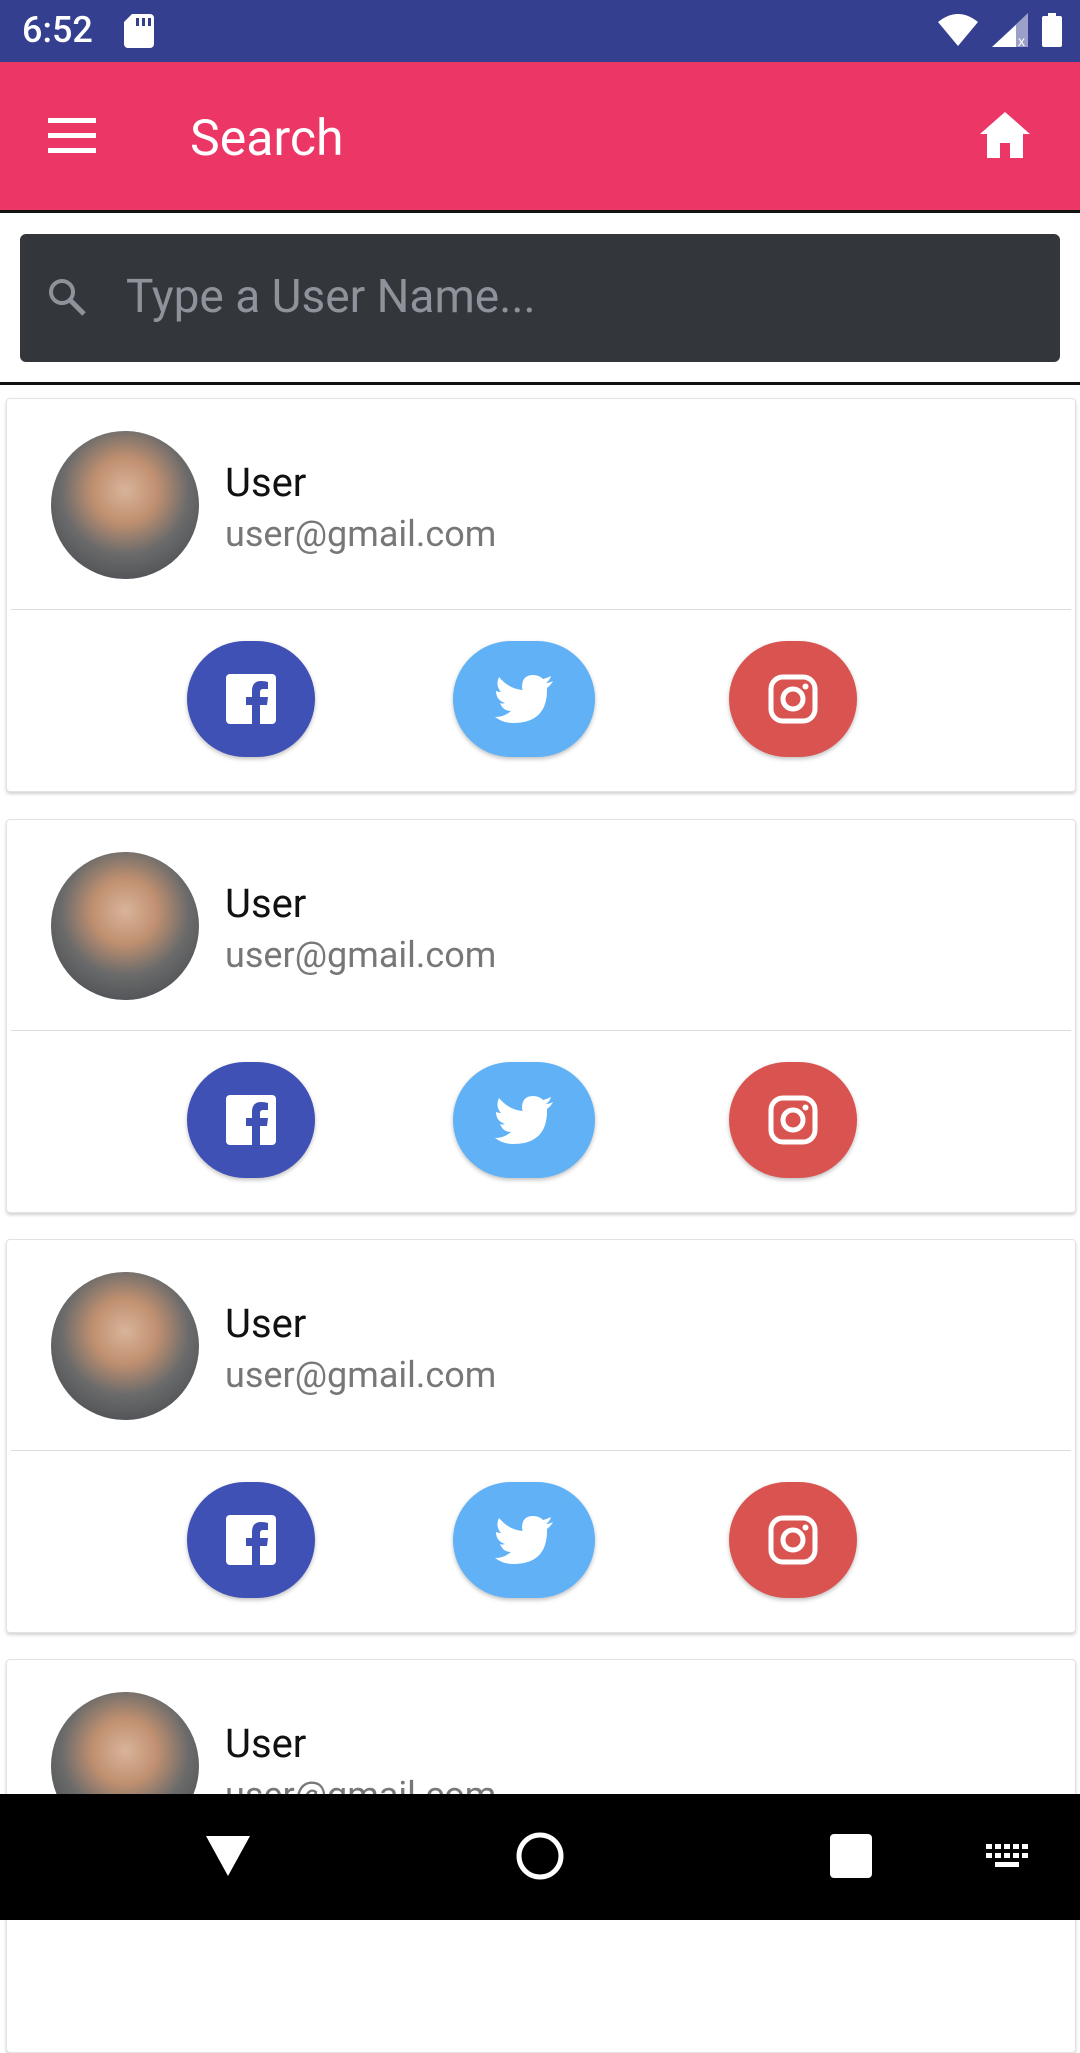 The width and height of the screenshot is (1080, 2053). I want to click on keyboard-icon, so click(1008, 1859).